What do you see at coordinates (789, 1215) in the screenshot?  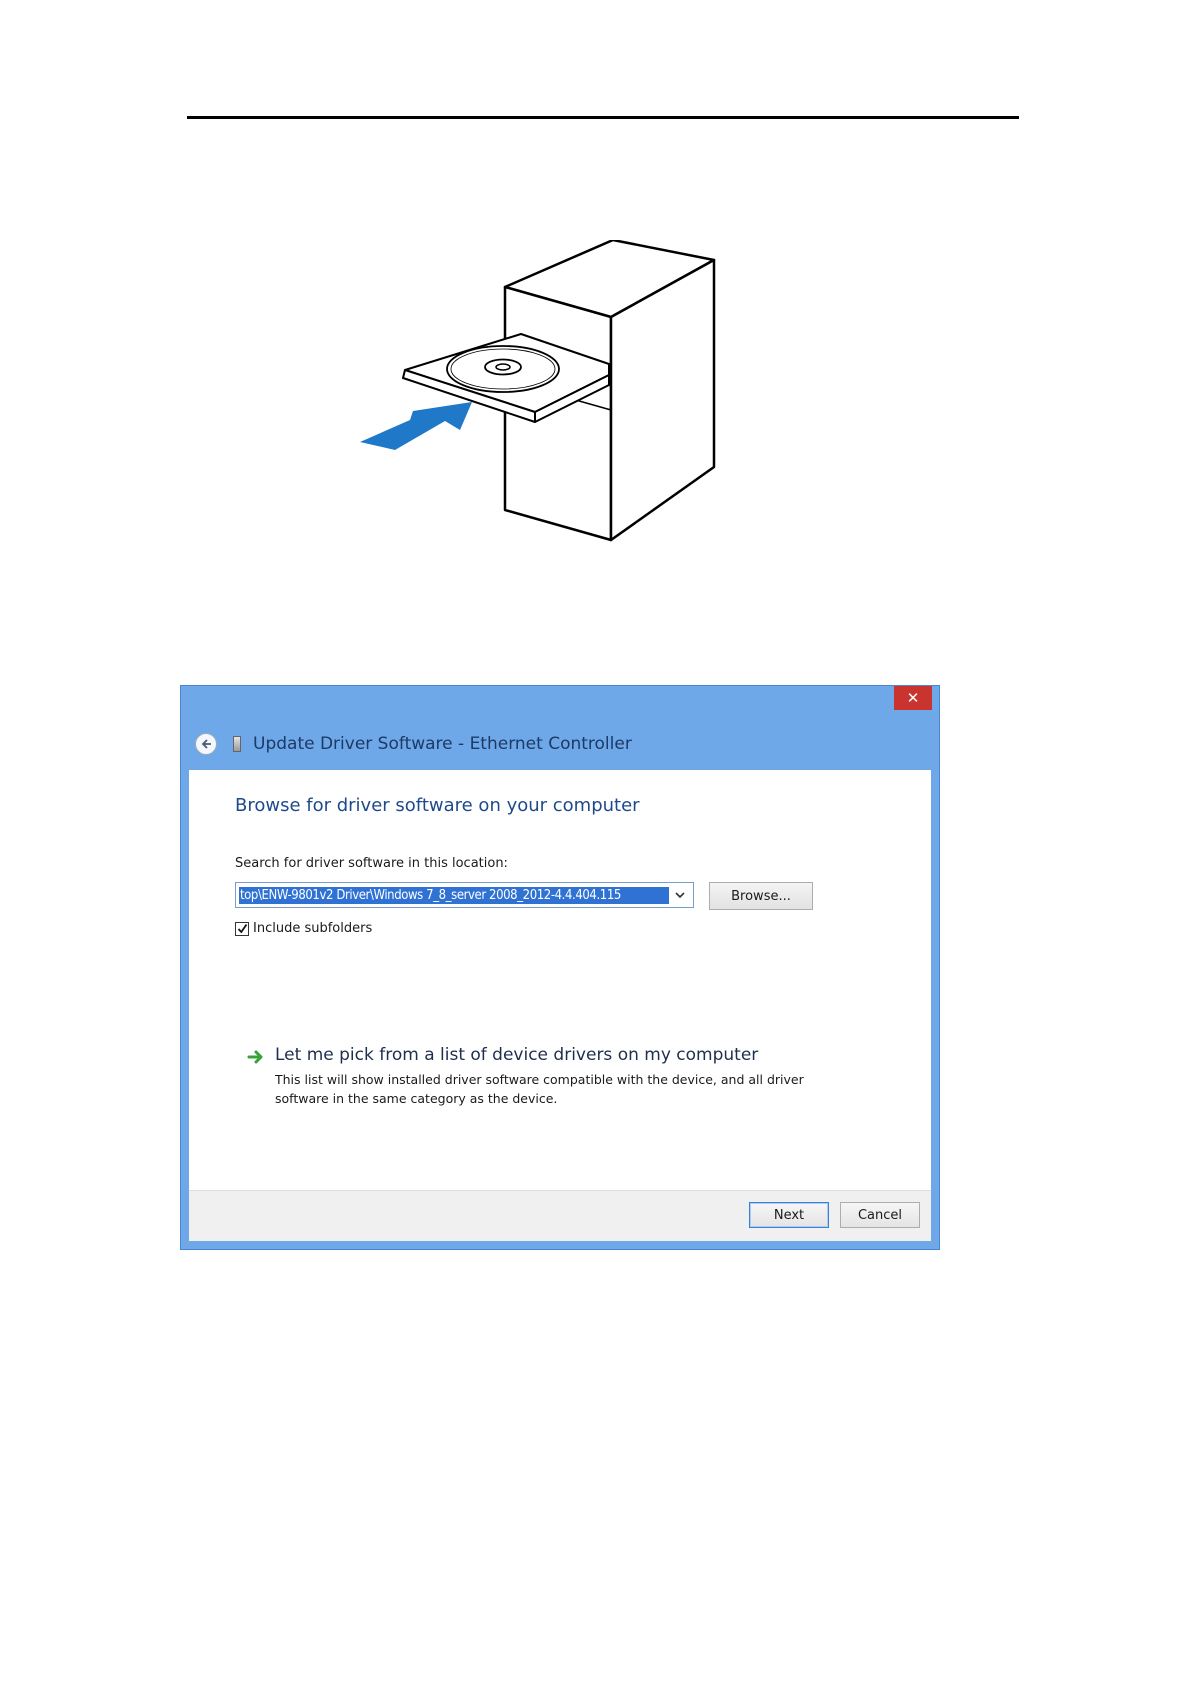 I see `next-button: Next` at bounding box center [789, 1215].